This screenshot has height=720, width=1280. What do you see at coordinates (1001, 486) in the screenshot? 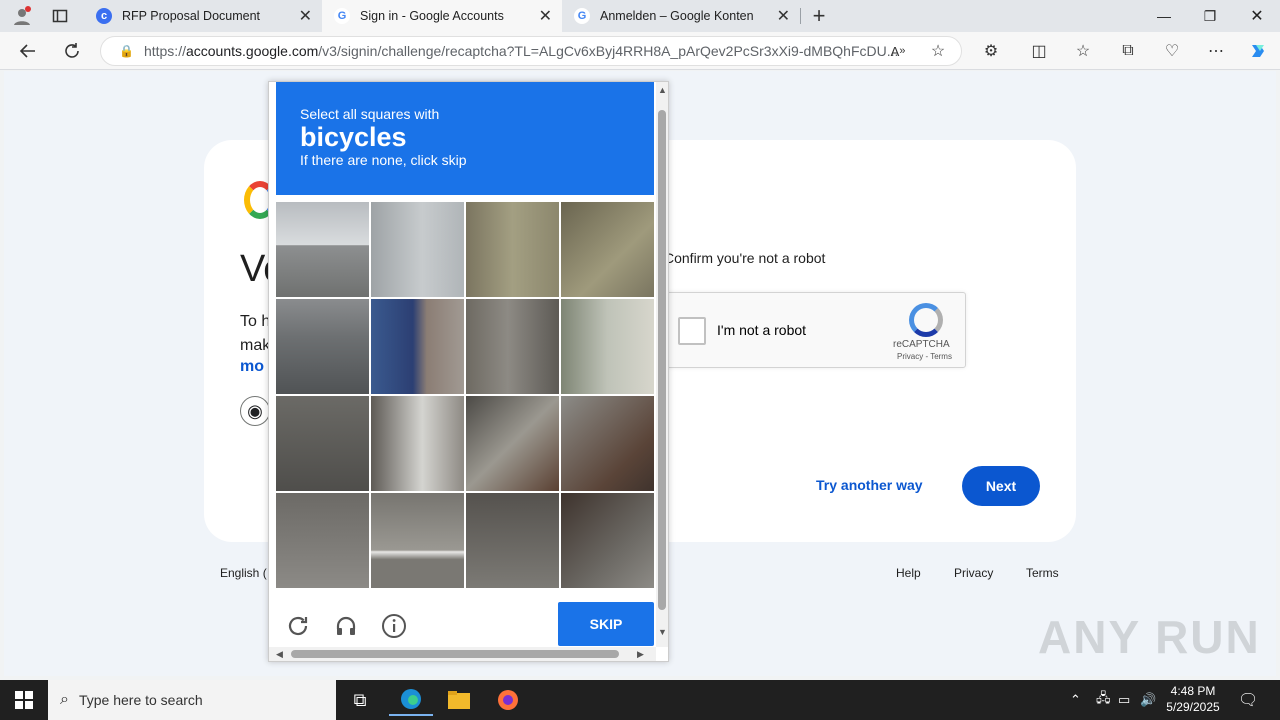
I see `next-button: Next` at bounding box center [1001, 486].